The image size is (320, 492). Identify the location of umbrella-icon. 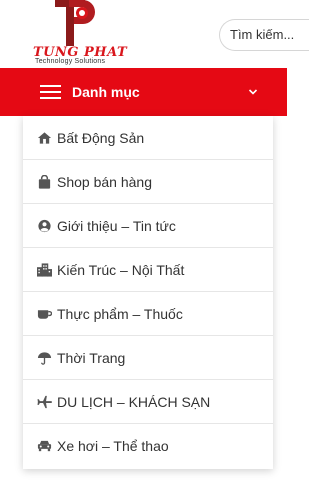
(44, 358).